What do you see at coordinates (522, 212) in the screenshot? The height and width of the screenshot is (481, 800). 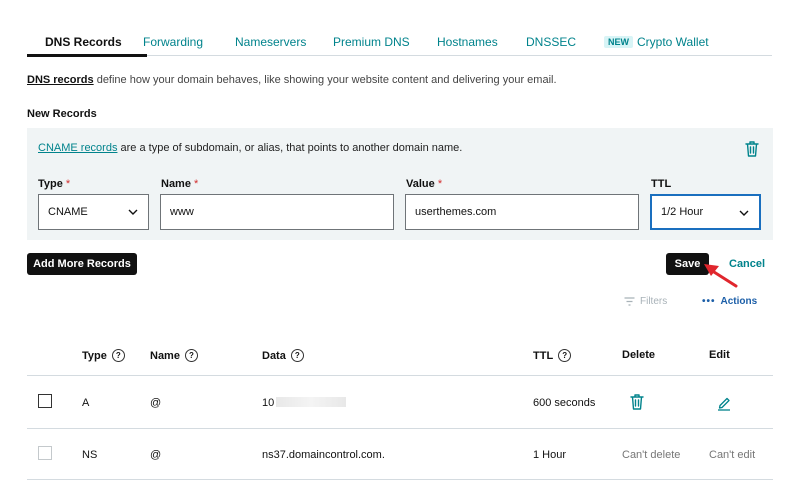 I see `value-input: userthemes.com` at bounding box center [522, 212].